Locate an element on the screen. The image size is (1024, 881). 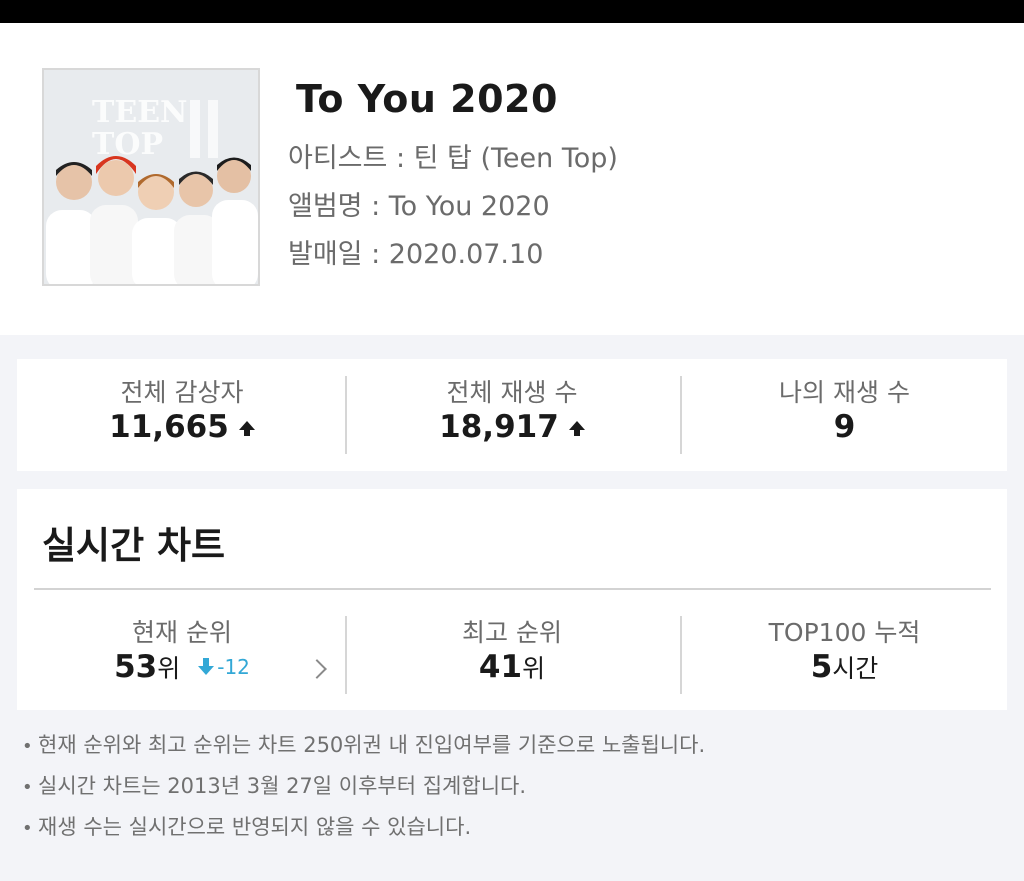
arrow-down-icon is located at coordinates (206, 666).